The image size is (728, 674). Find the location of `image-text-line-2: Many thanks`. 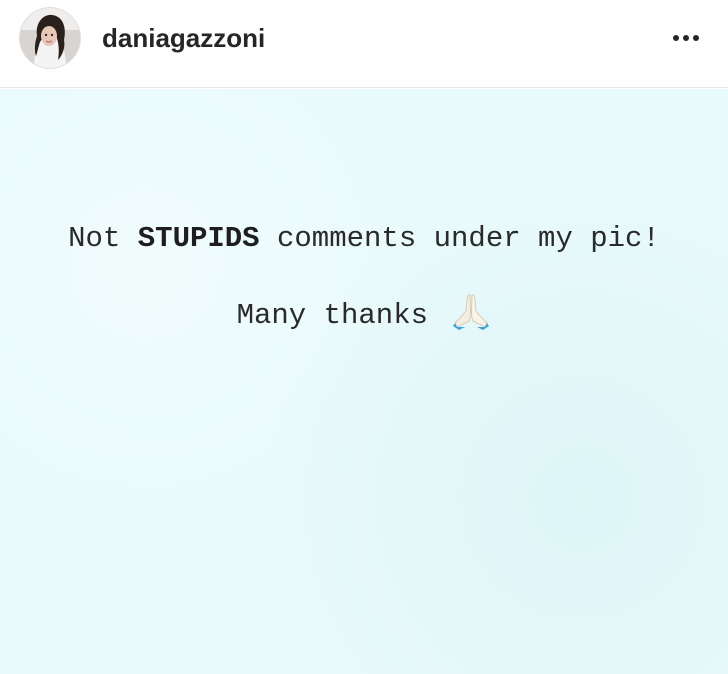

image-text-line-2: Many thanks is located at coordinates (364, 315).